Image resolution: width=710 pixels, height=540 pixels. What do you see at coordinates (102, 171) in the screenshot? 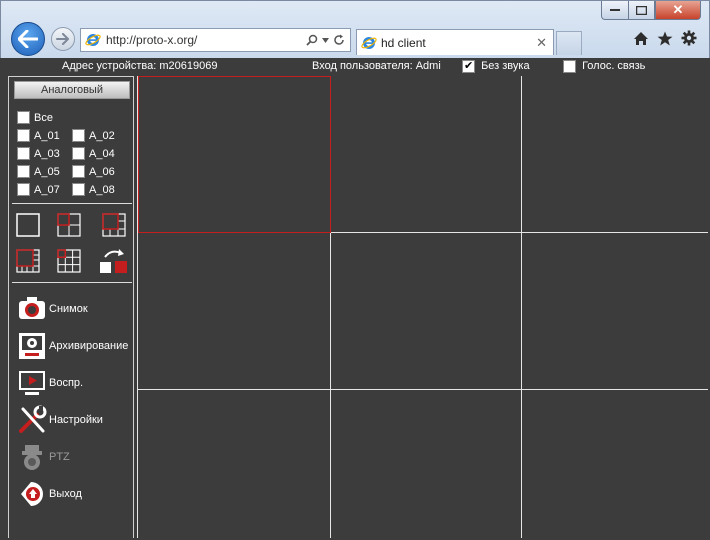
I see `channel-label: A_06` at bounding box center [102, 171].